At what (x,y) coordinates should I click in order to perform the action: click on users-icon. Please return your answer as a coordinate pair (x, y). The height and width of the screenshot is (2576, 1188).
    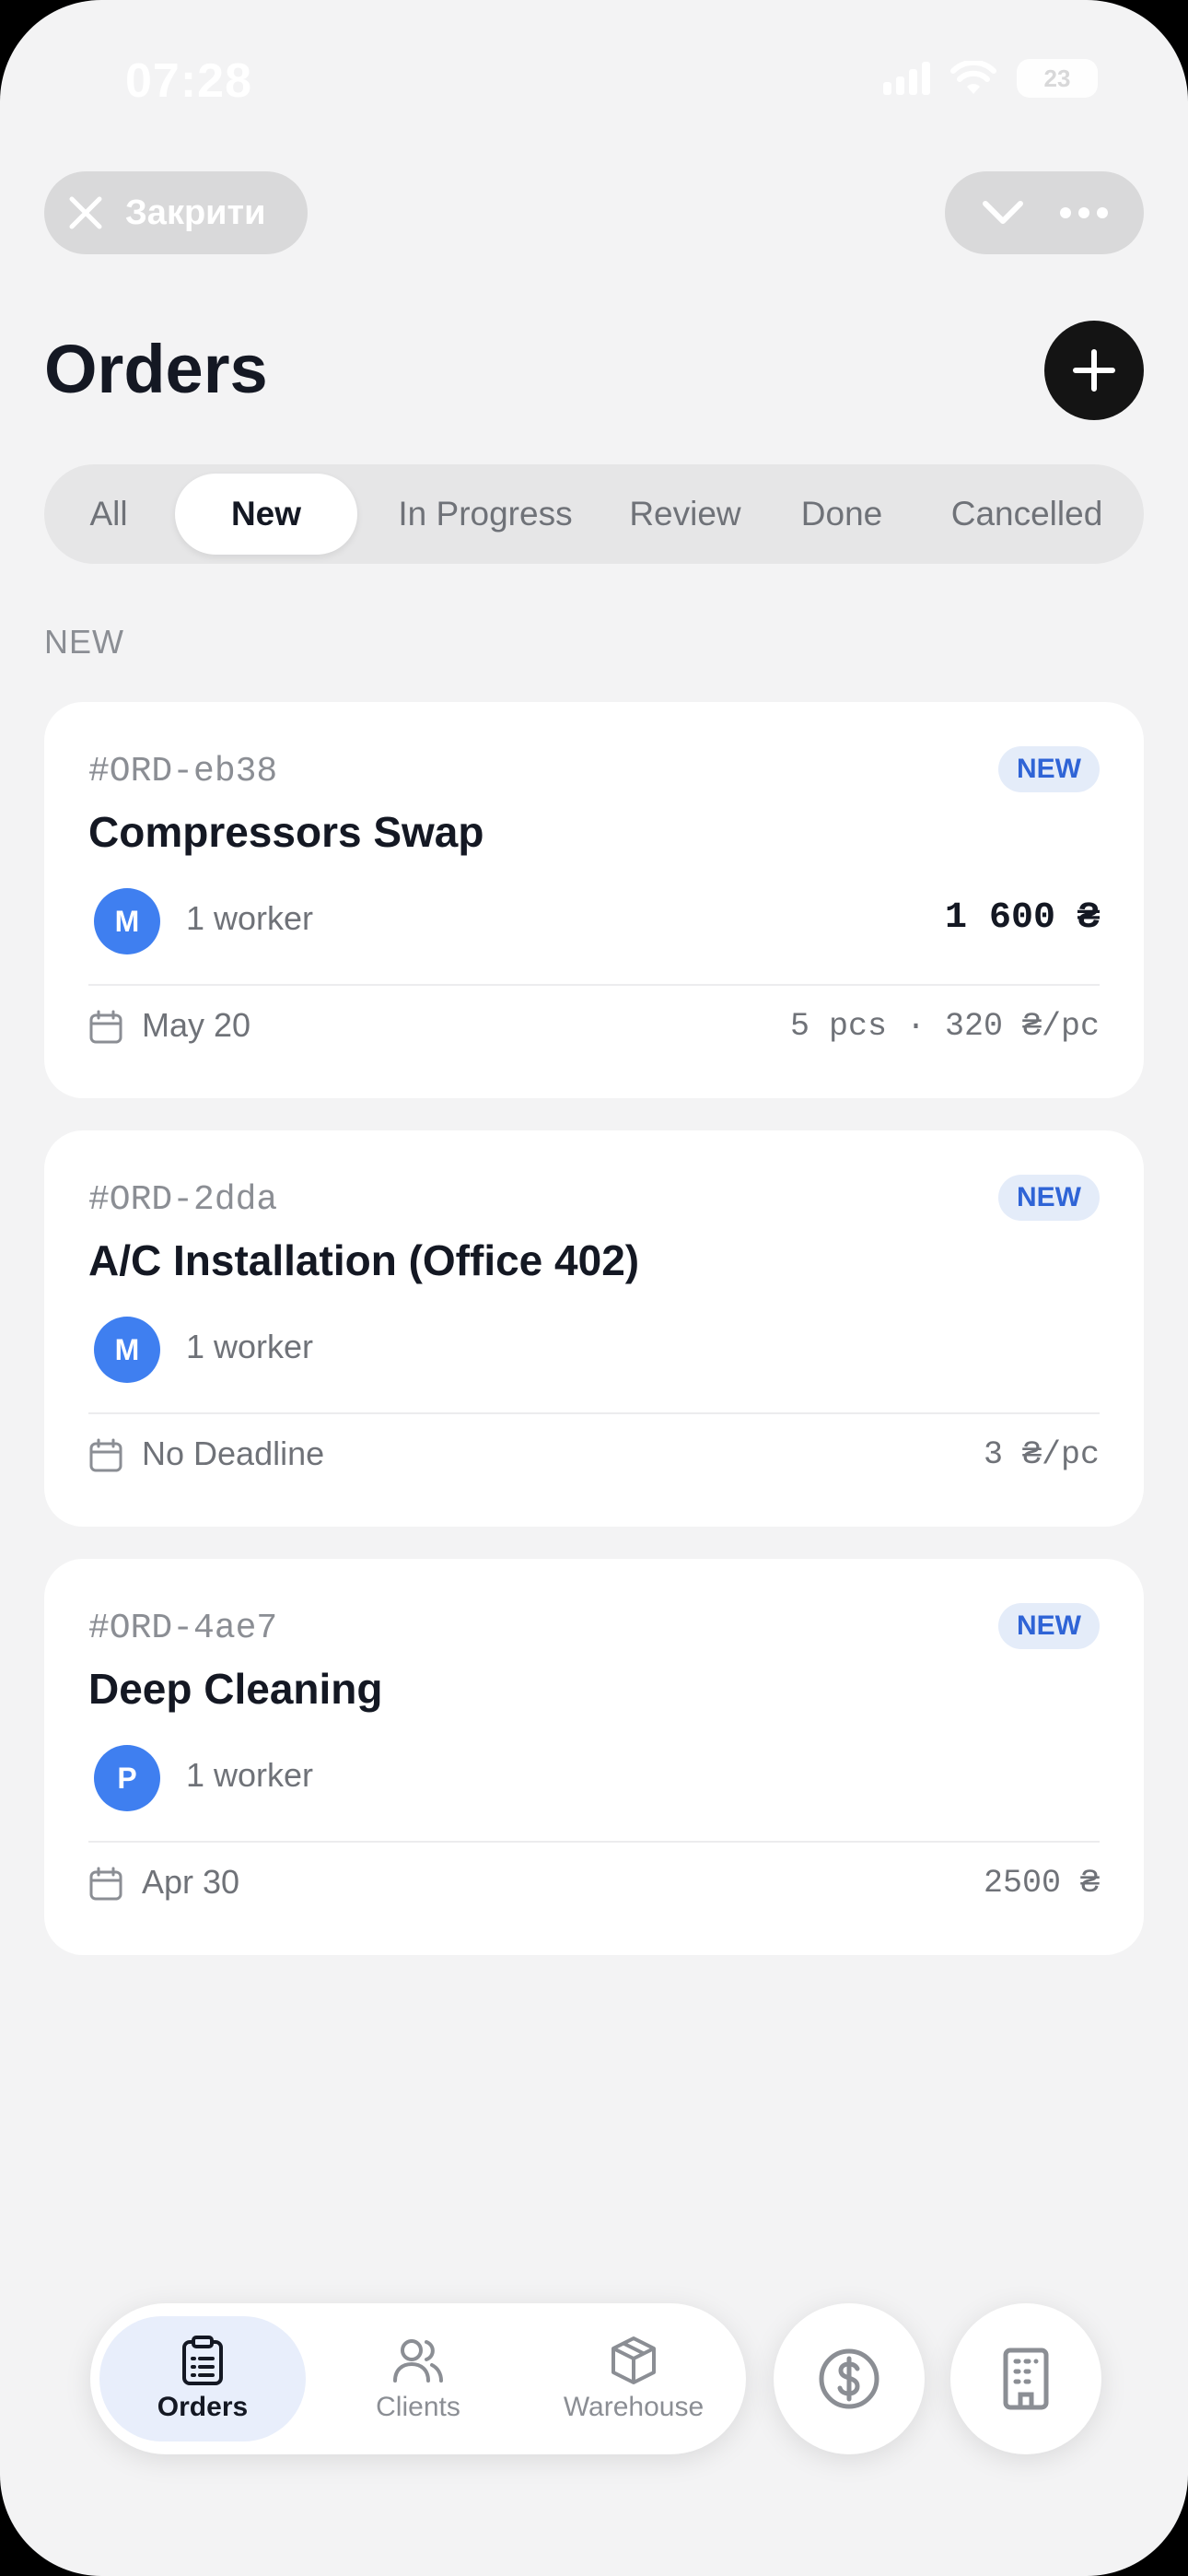
    Looking at the image, I should click on (418, 2361).